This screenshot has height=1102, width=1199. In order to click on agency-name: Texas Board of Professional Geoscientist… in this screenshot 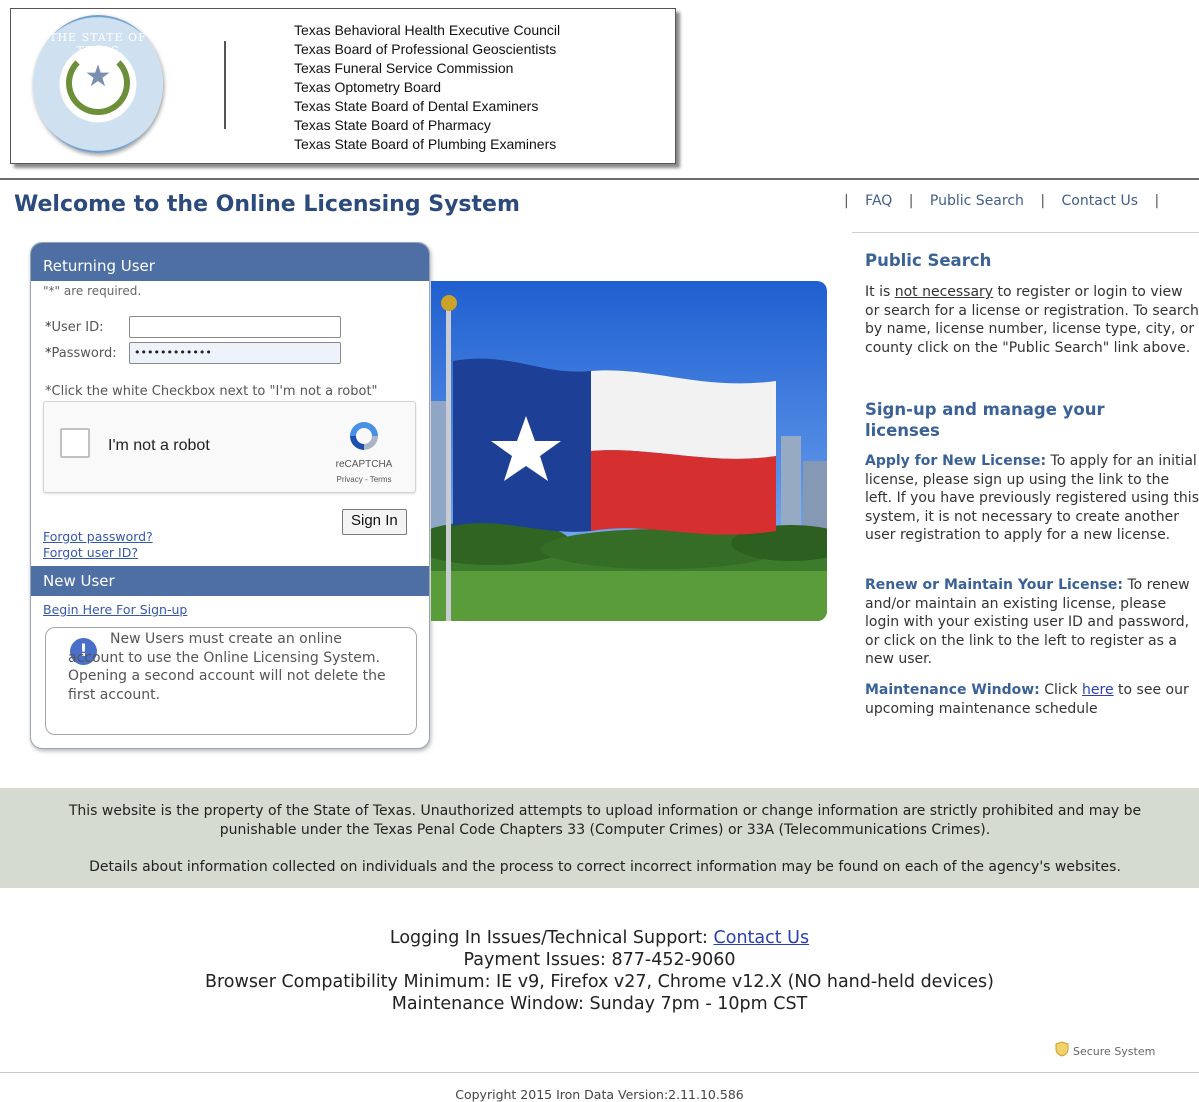, I will do `click(425, 49)`.